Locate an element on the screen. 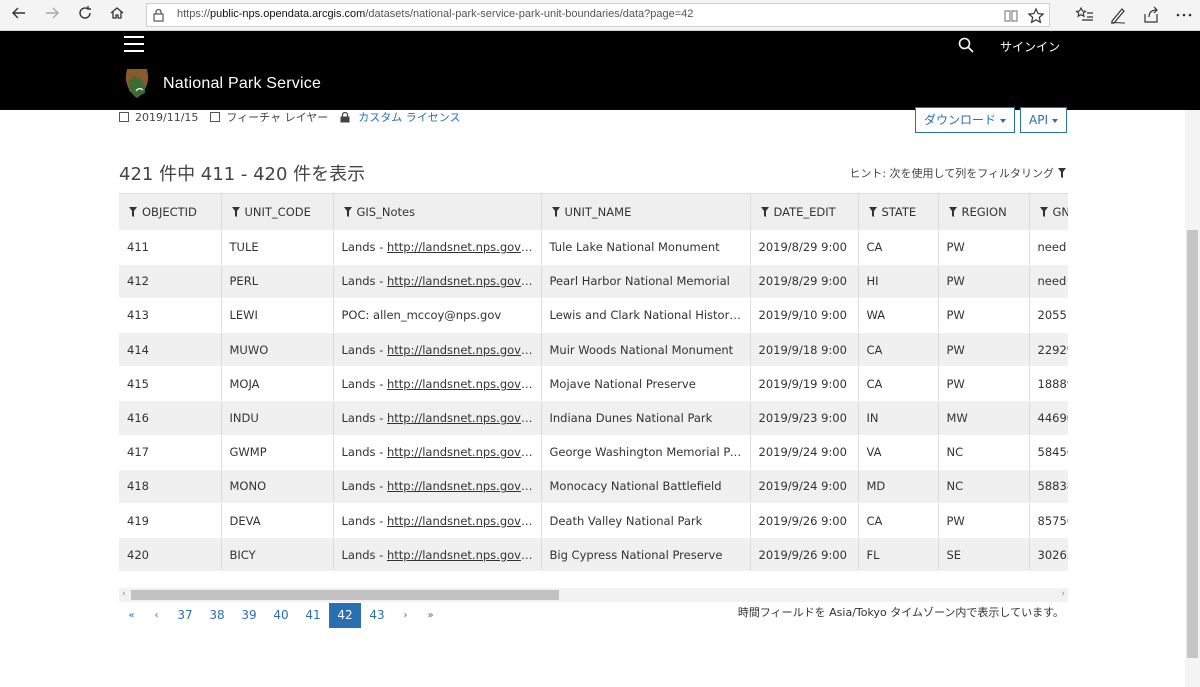 The height and width of the screenshot is (687, 1200). column-header-label: OBJECTID is located at coordinates (169, 212).